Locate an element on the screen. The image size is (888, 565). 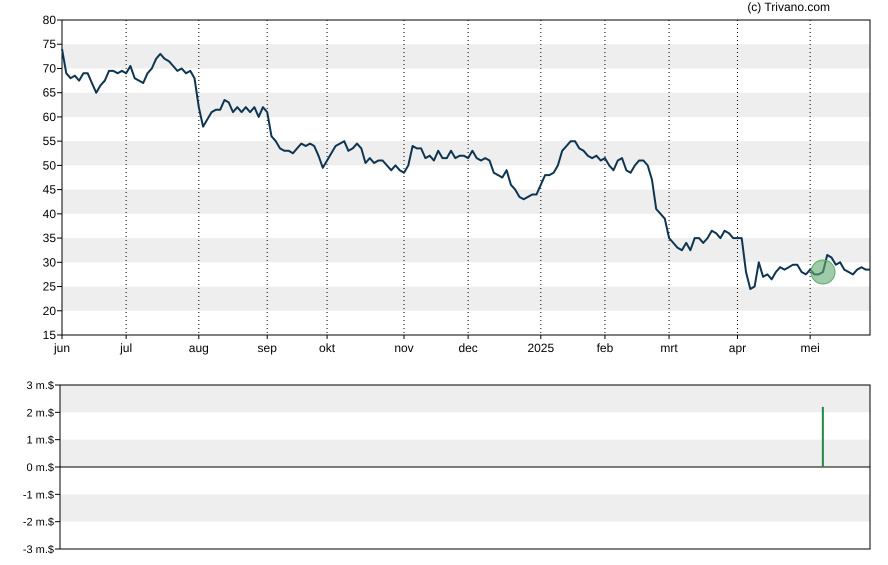
y-axis-label: -2 m.$ is located at coordinates (38, 522).